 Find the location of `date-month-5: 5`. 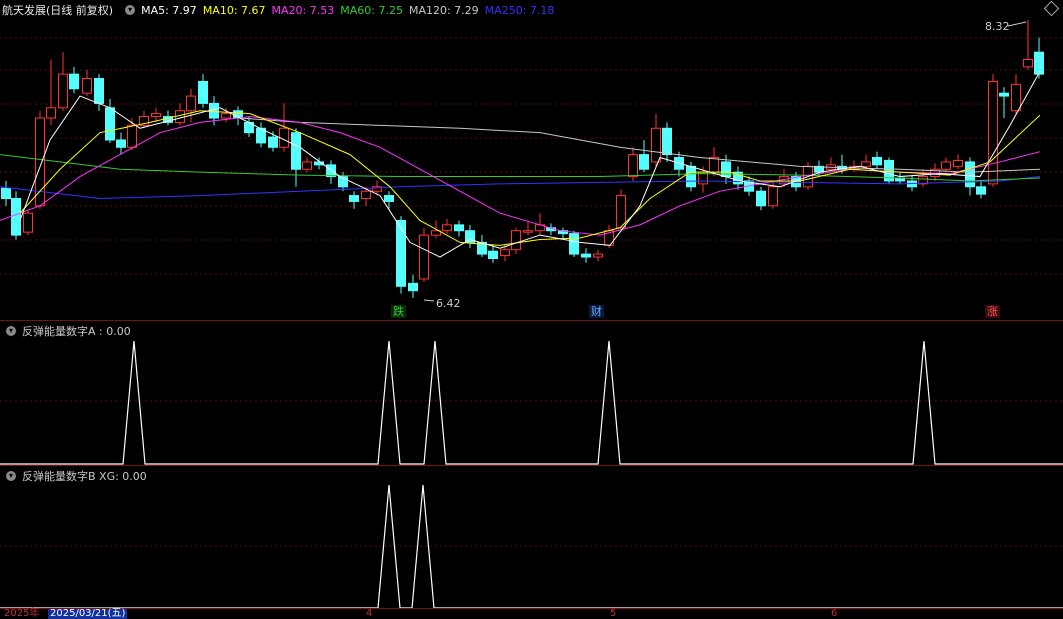

date-month-5: 5 is located at coordinates (613, 613).